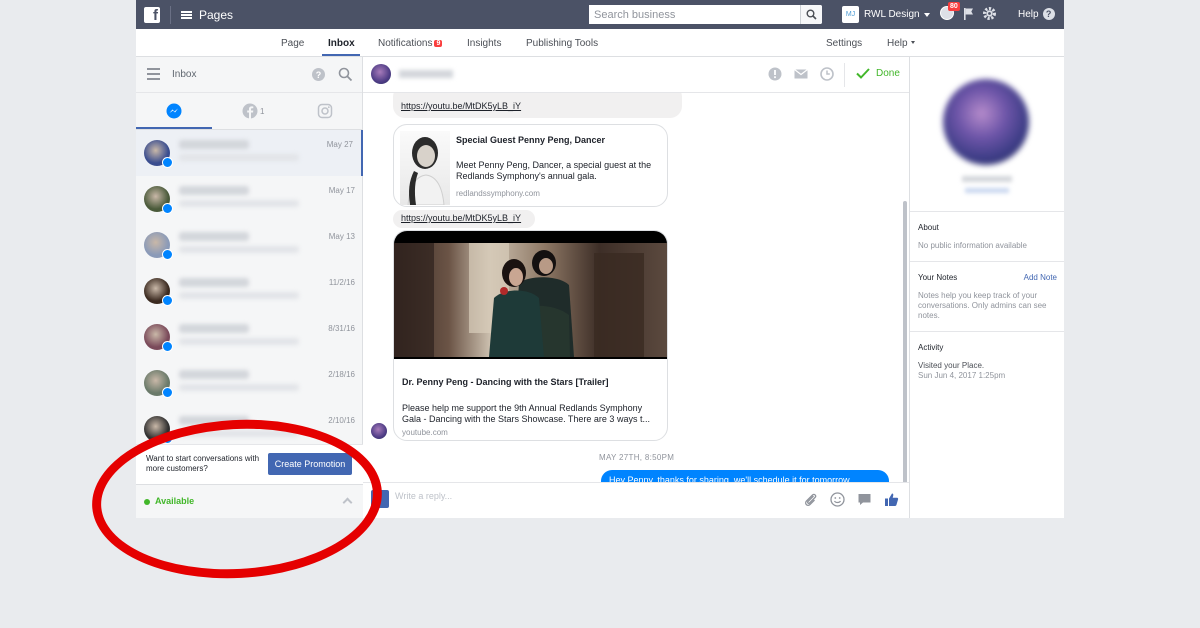 The image size is (1200, 628). Describe the element at coordinates (498, 193) in the screenshot. I see `link-preview-source: redlandssymphony.com` at that location.